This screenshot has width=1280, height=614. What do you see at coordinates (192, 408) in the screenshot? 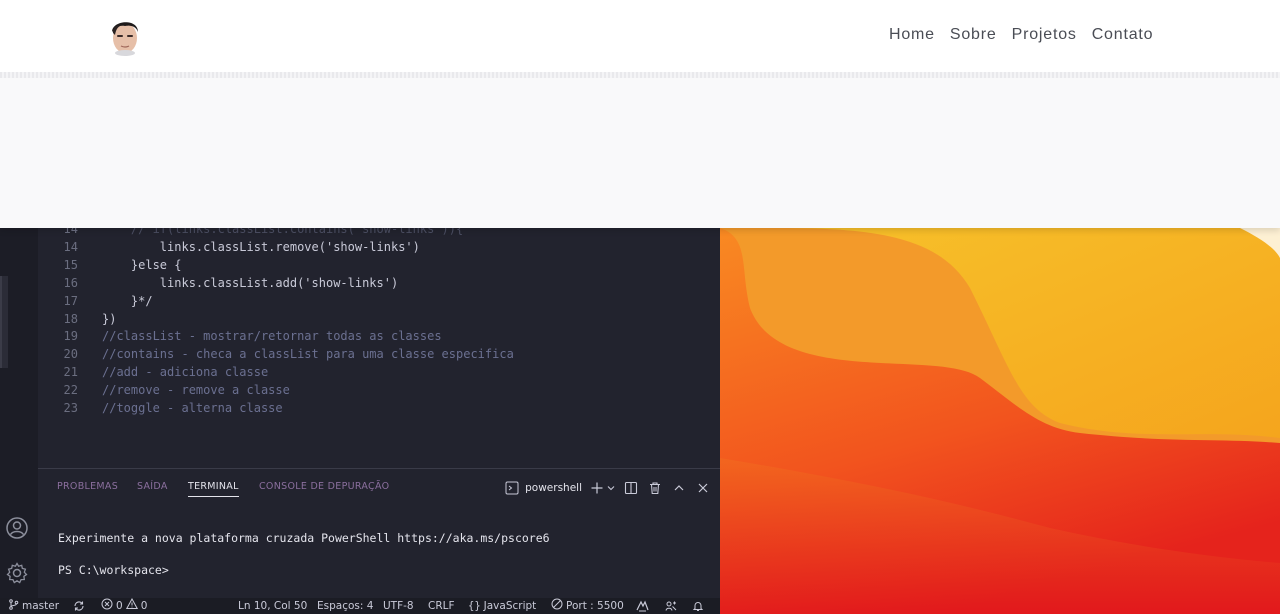
I see `code-text: //toggle - alterna classe` at bounding box center [192, 408].